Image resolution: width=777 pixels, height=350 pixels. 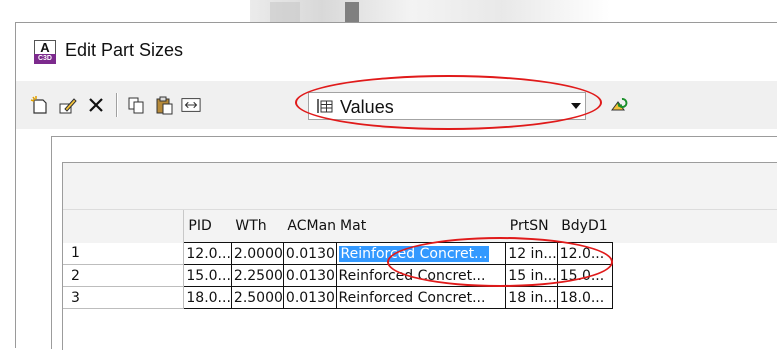 I want to click on paste-icon, so click(x=165, y=105).